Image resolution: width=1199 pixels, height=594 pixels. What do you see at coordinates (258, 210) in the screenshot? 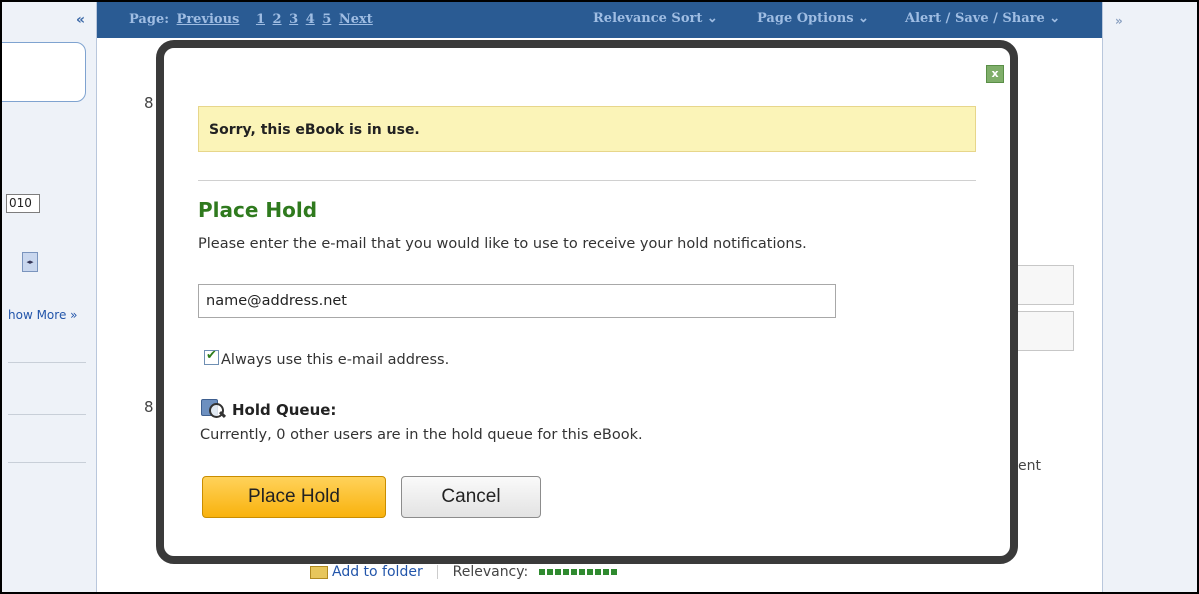
I see `dialog-title: Place Hold` at bounding box center [258, 210].